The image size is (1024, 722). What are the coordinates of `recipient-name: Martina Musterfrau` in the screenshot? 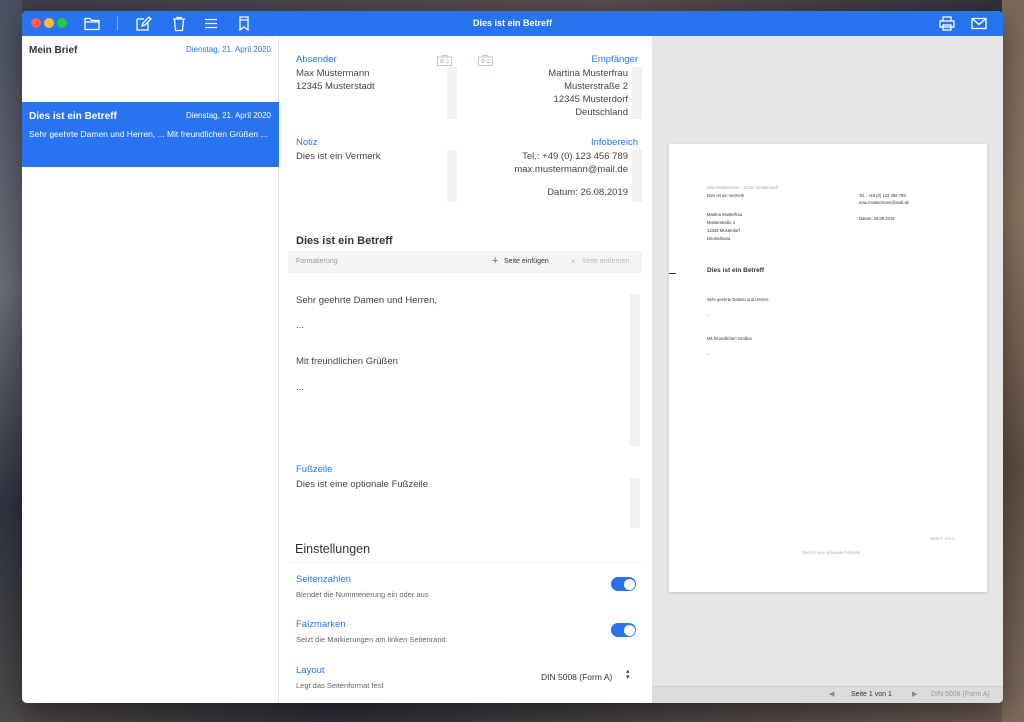 It's located at (588, 73).